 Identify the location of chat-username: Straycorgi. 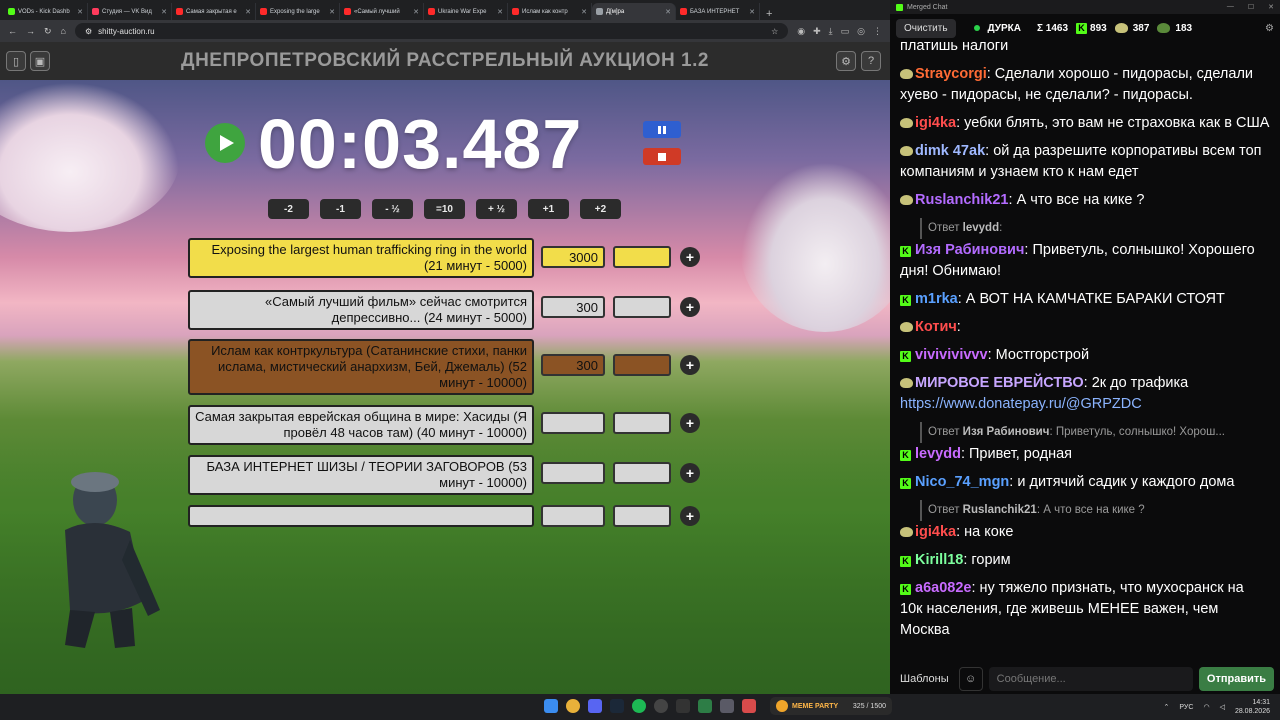
(951, 74).